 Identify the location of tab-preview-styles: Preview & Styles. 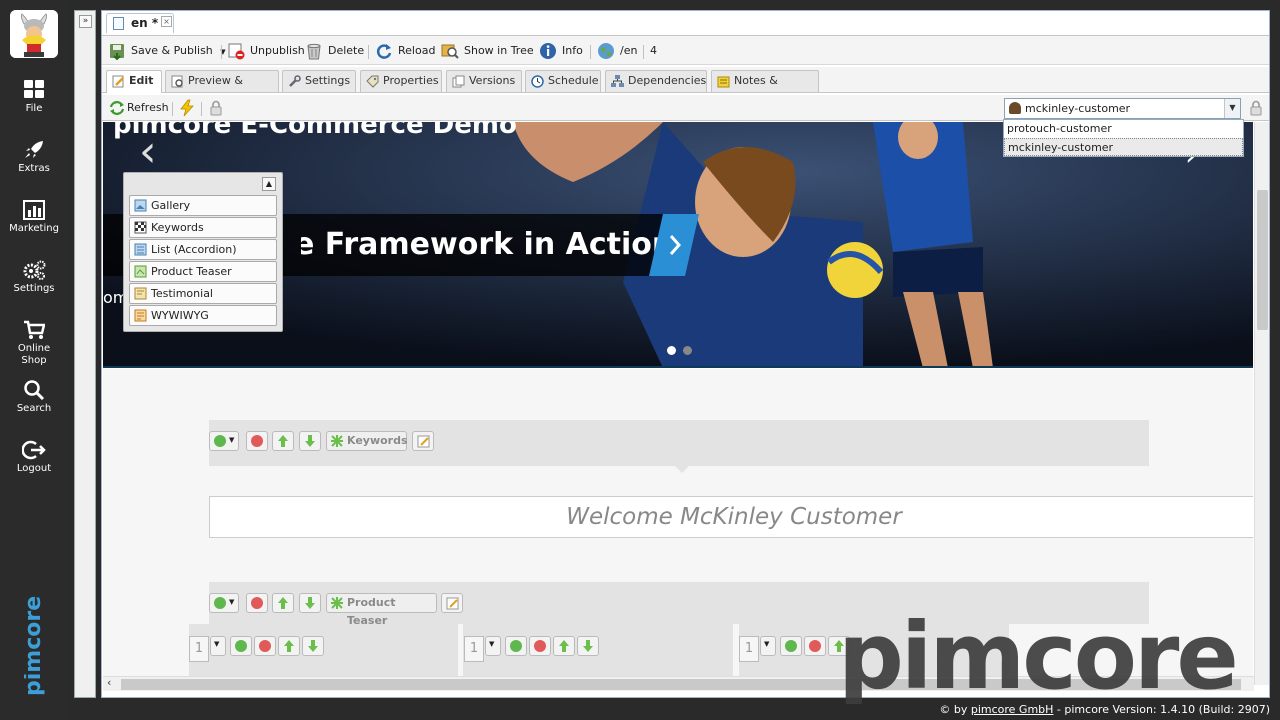
(222, 88).